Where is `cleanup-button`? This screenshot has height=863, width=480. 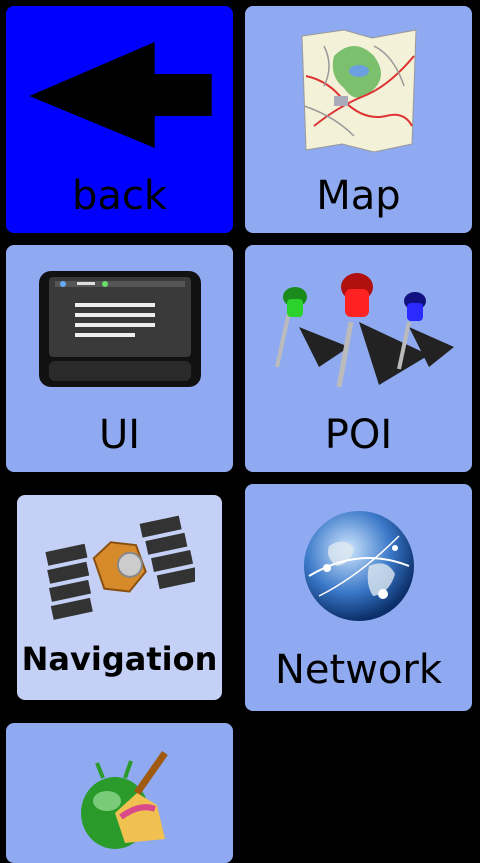 cleanup-button is located at coordinates (119, 793).